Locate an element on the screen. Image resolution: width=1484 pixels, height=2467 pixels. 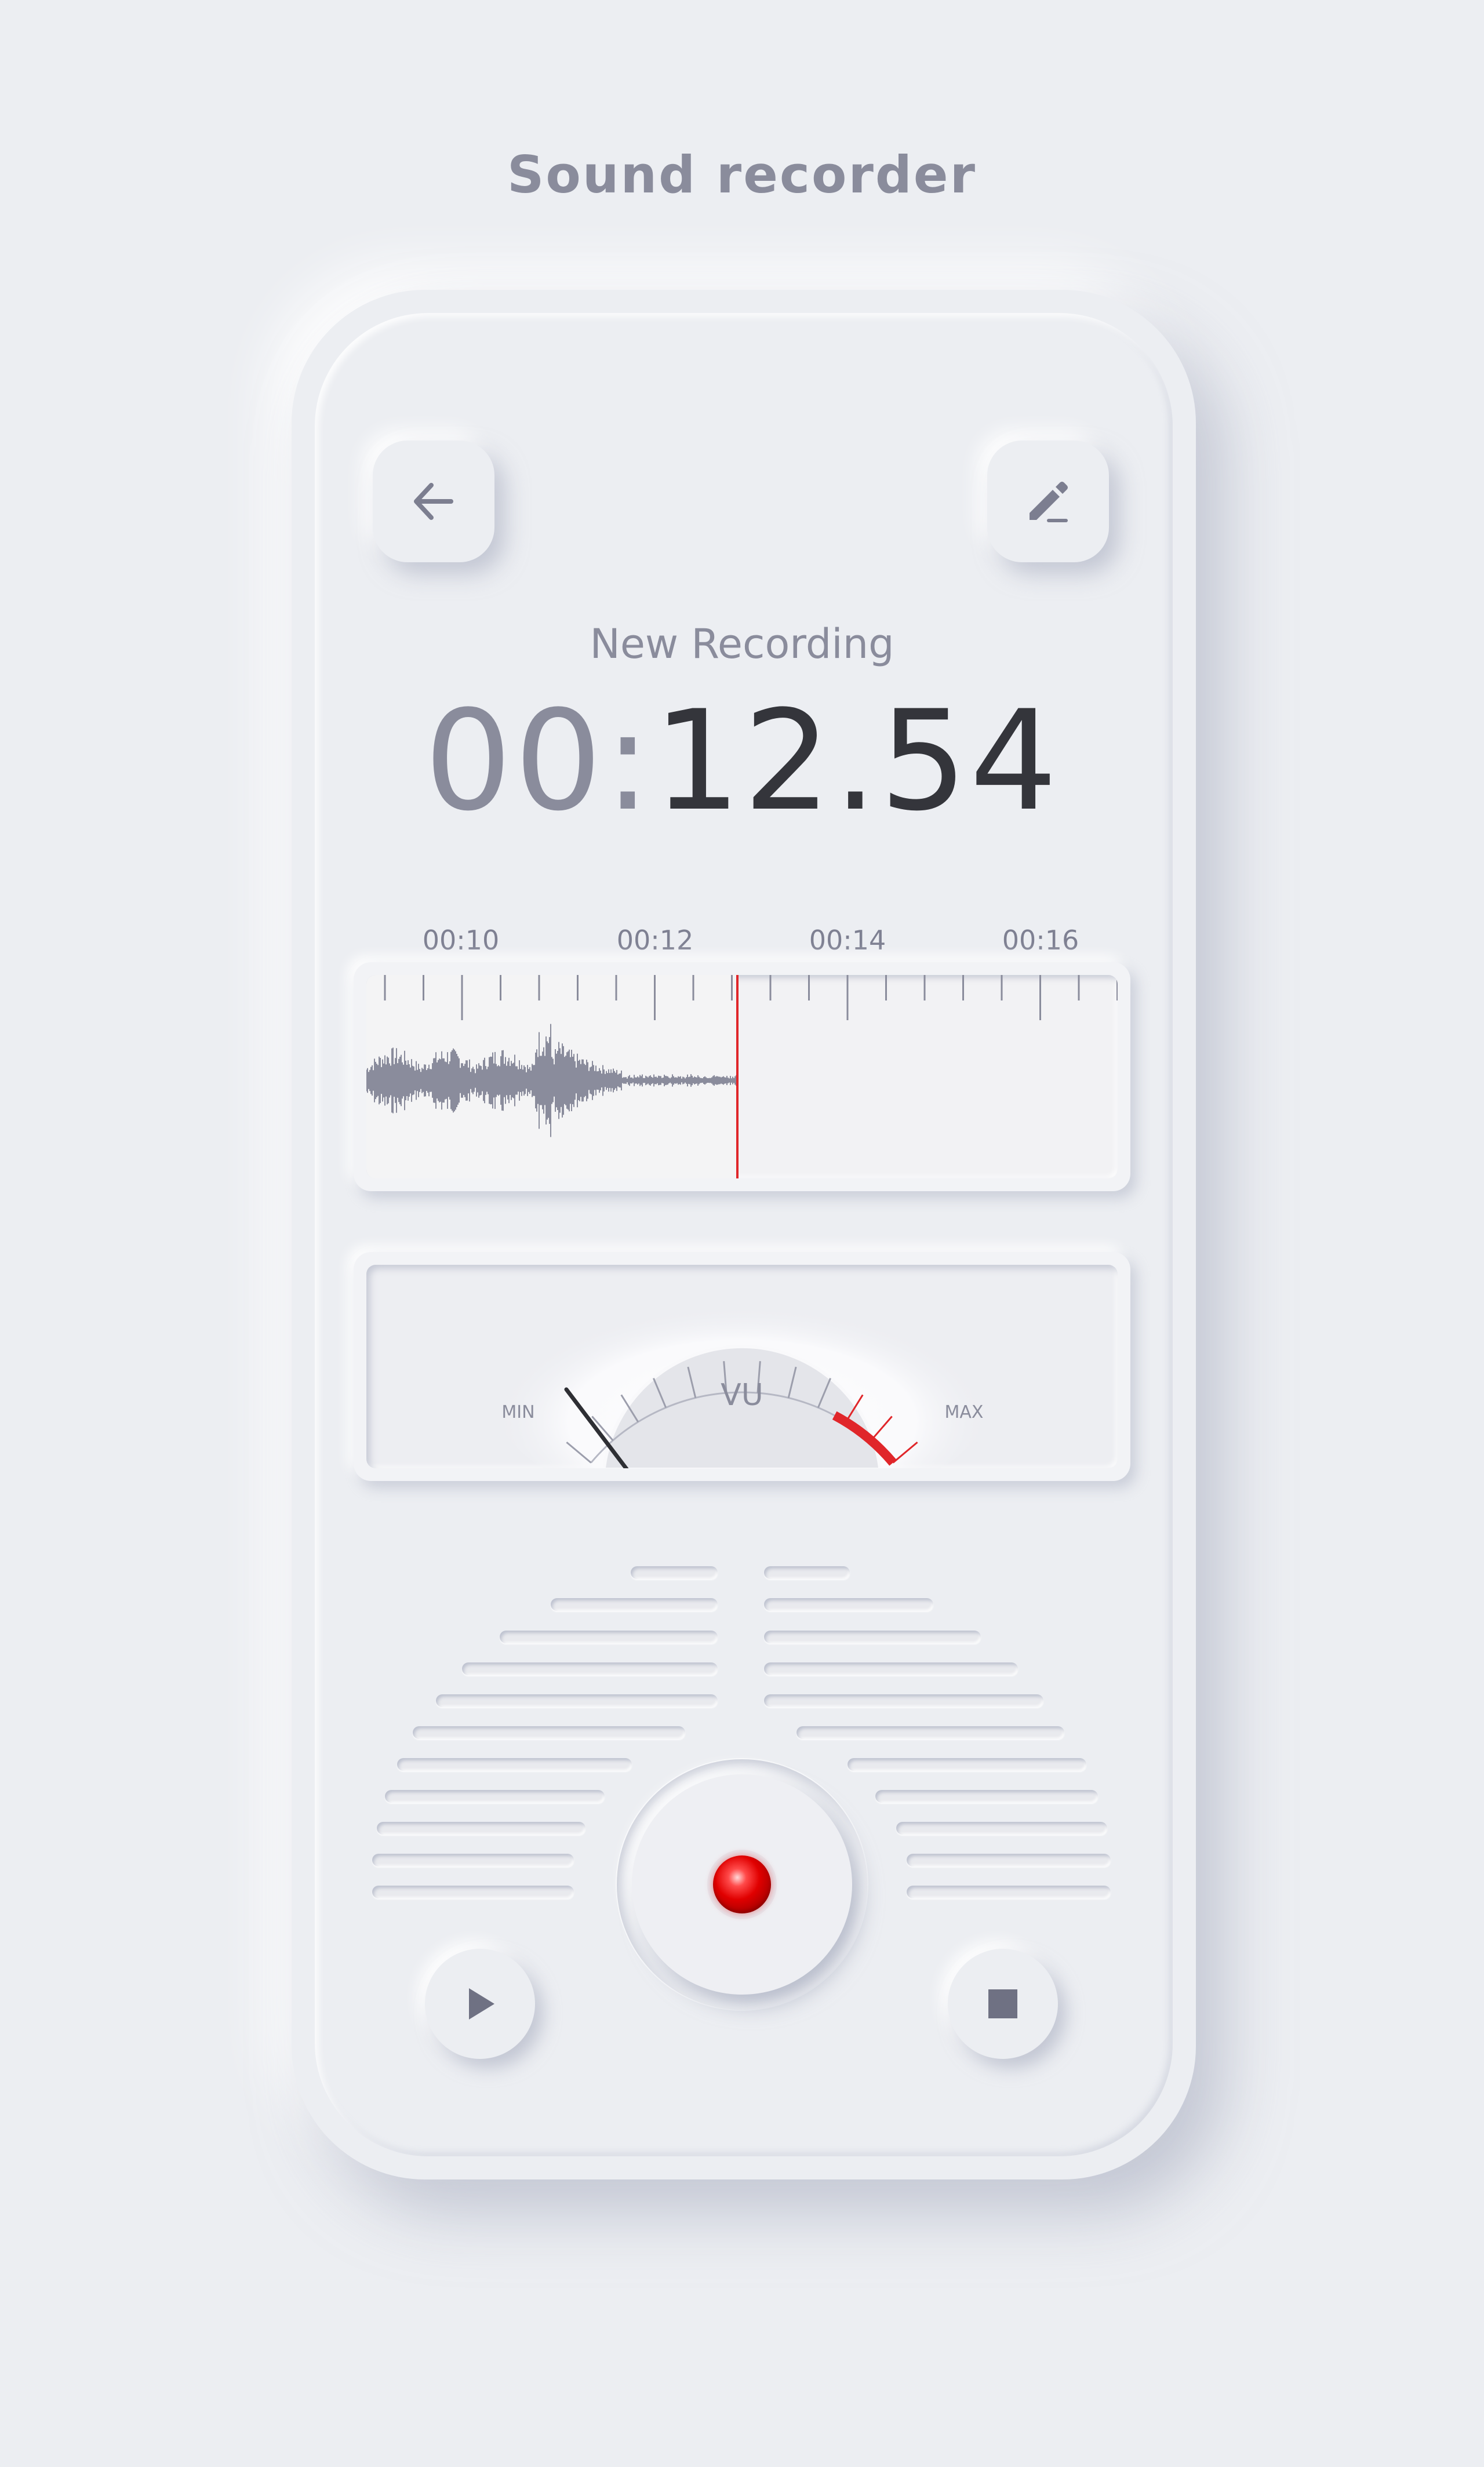
waveform-display is located at coordinates (742, 1076).